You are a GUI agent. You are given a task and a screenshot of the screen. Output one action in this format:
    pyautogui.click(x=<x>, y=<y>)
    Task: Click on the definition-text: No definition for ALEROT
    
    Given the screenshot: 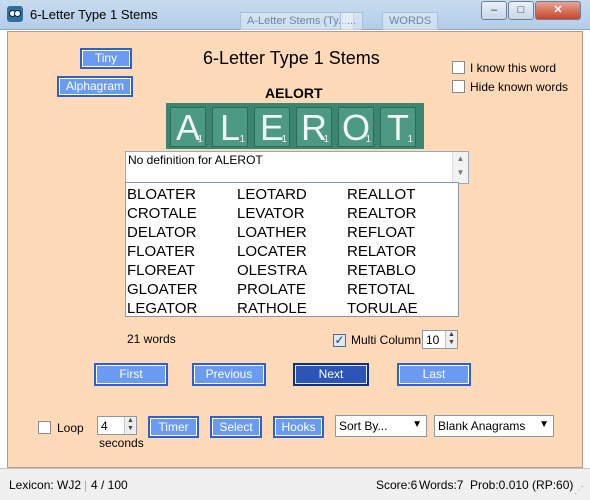 What is the action you would take?
    pyautogui.click(x=195, y=160)
    